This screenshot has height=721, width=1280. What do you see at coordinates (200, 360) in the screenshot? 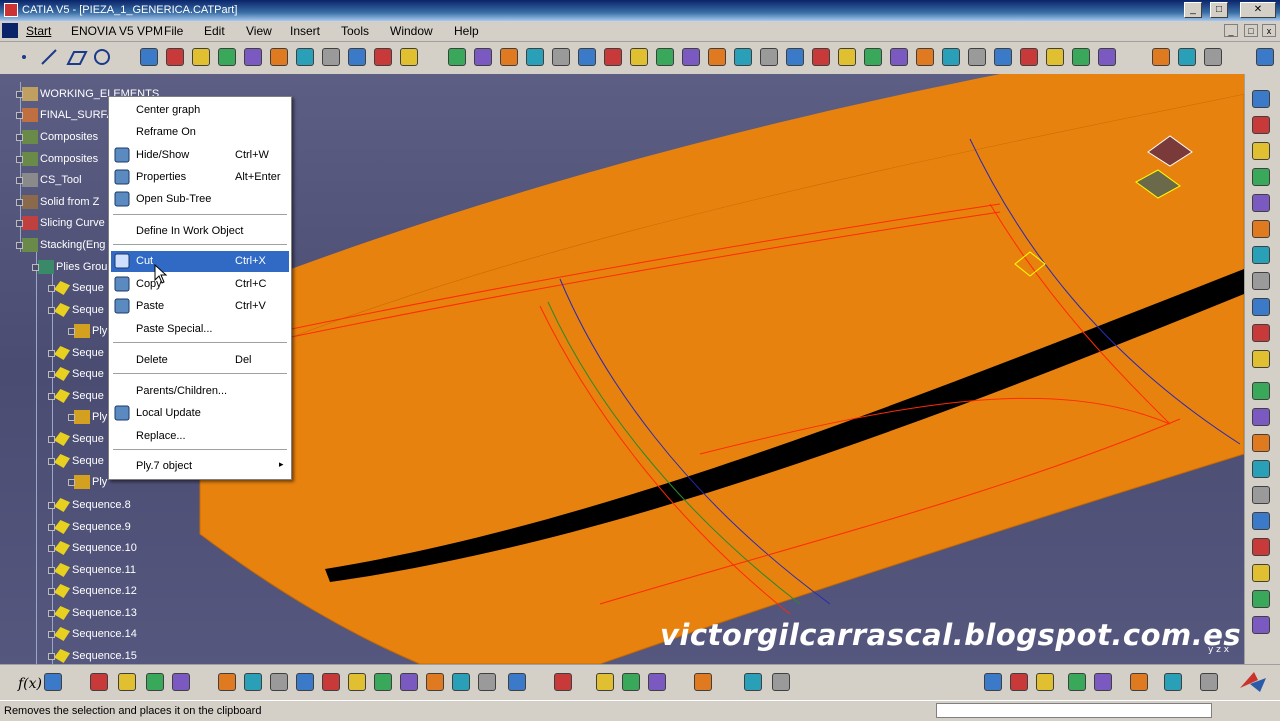
I see `menu-item-delete: Delete Del` at bounding box center [200, 360].